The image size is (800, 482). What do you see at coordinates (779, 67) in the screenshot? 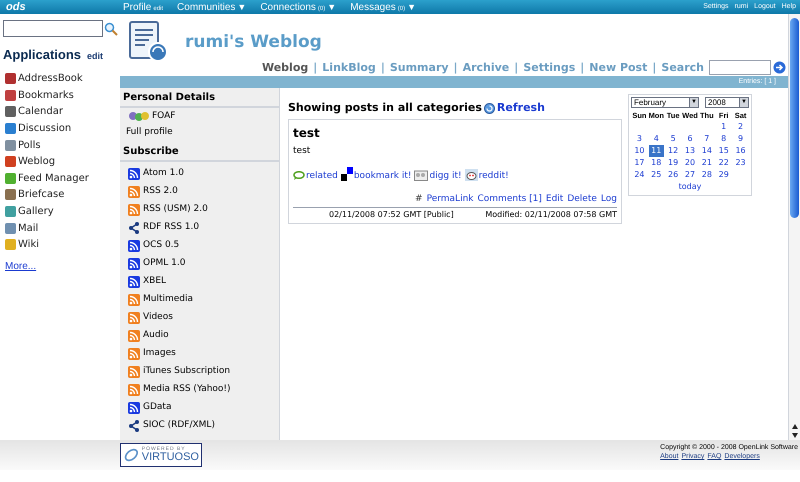
I see `go-icon` at bounding box center [779, 67].